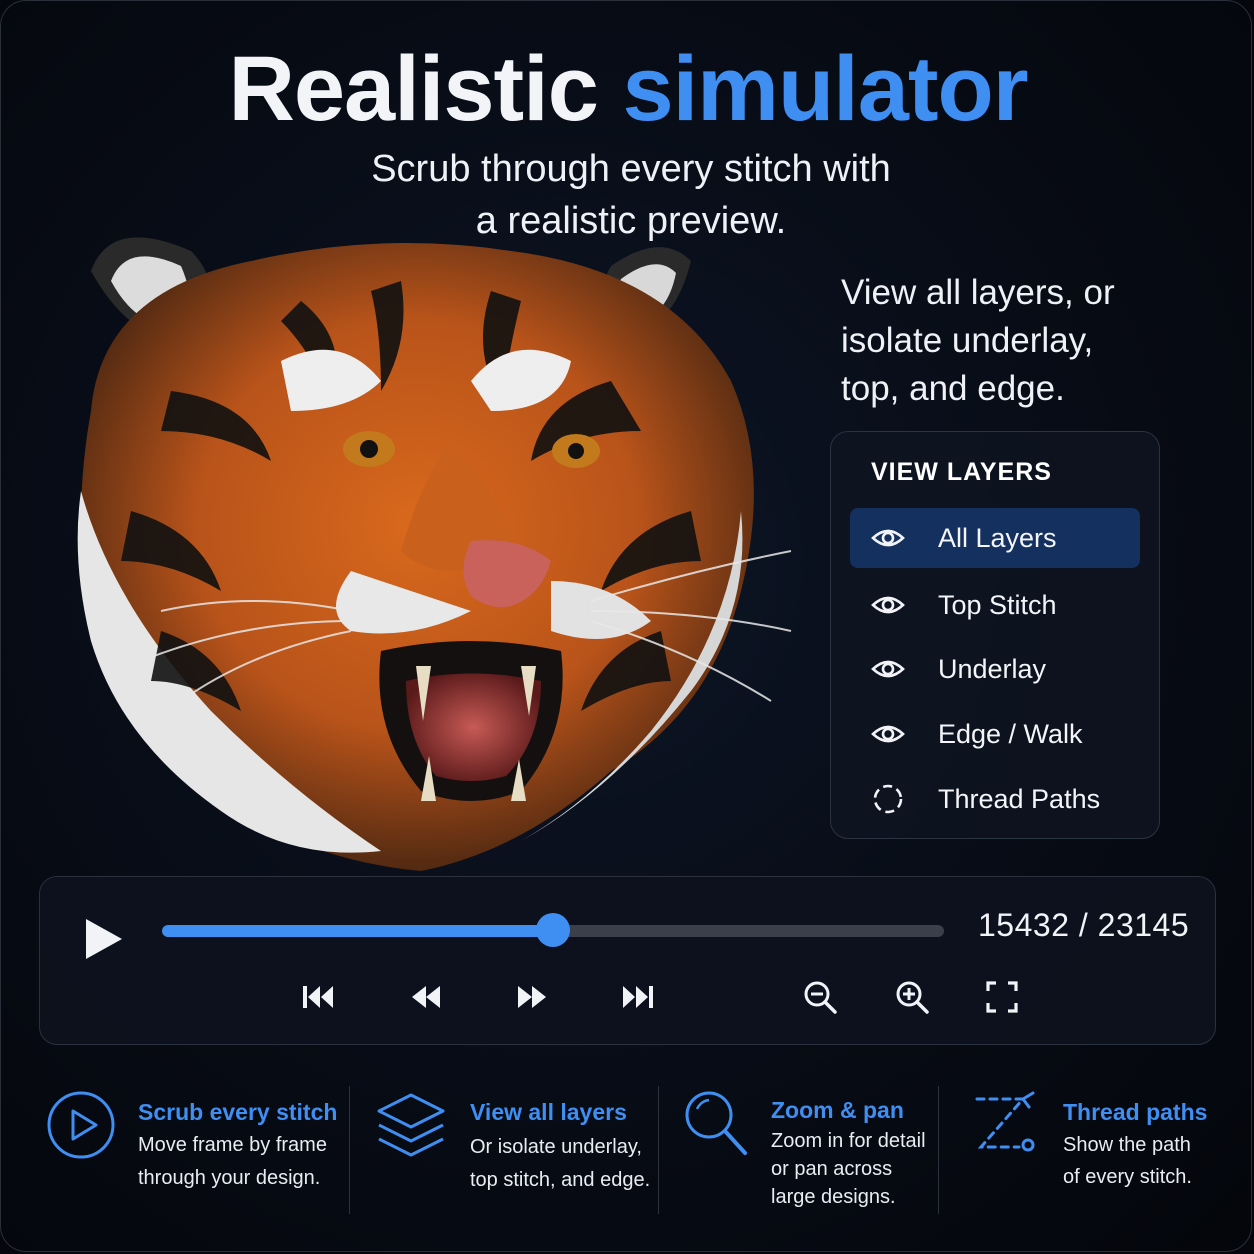 The height and width of the screenshot is (1254, 1254). Describe the element at coordinates (1024, 925) in the screenshot. I see `current-stitch: 15432` at that location.